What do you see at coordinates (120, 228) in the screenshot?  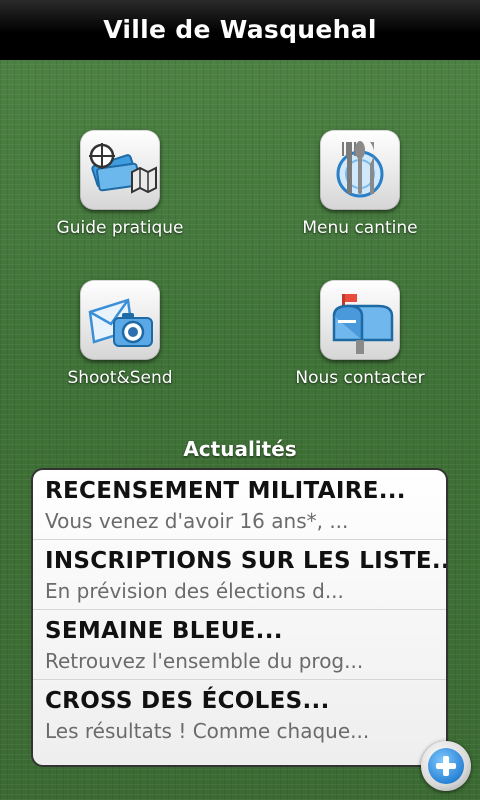 I see `guide-pratique-label: Guide pratique` at bounding box center [120, 228].